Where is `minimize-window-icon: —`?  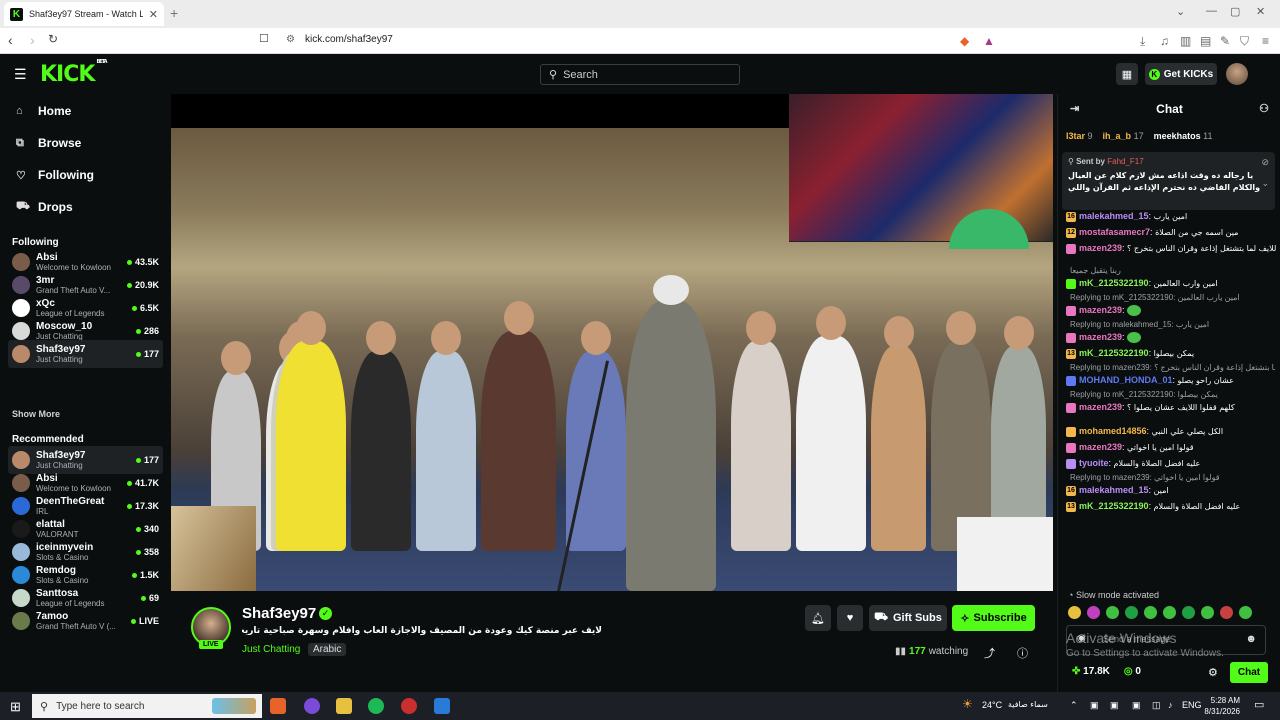 minimize-window-icon: — is located at coordinates (1211, 11).